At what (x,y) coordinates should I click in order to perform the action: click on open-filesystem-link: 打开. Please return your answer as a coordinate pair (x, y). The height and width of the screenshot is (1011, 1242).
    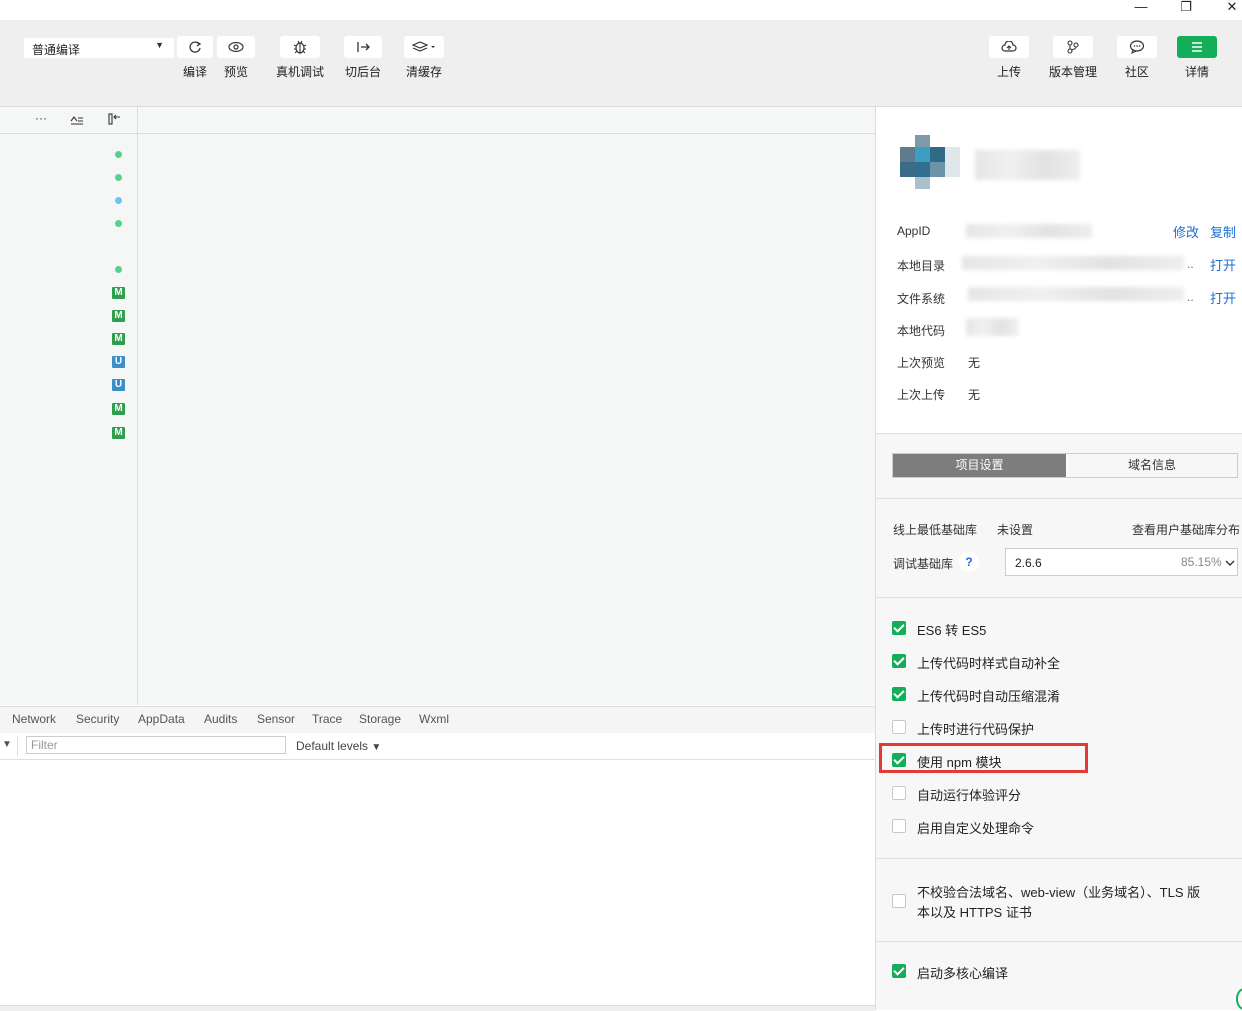
    Looking at the image, I should click on (1223, 297).